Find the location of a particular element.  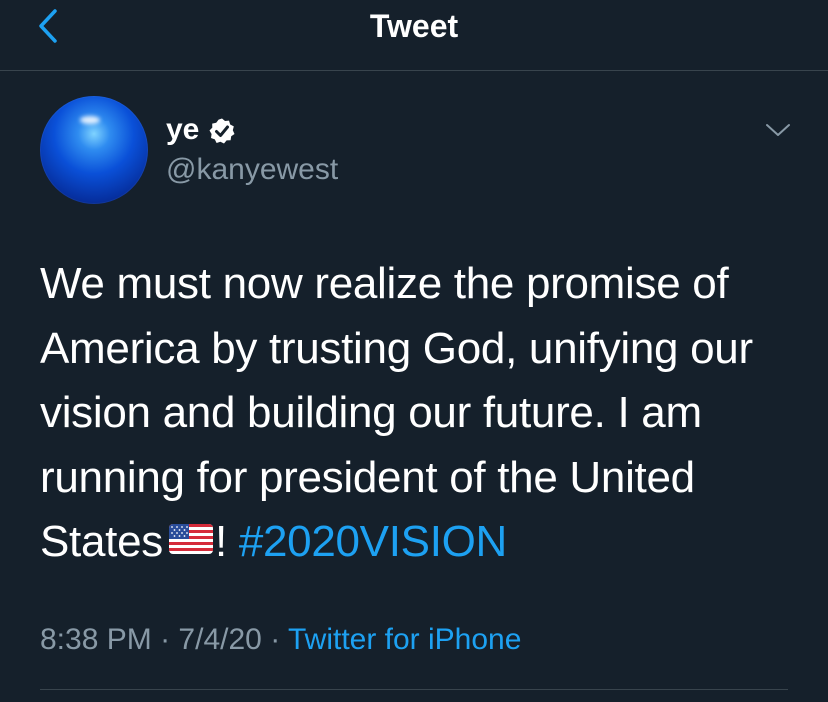

author-name: ye is located at coordinates (182, 130).